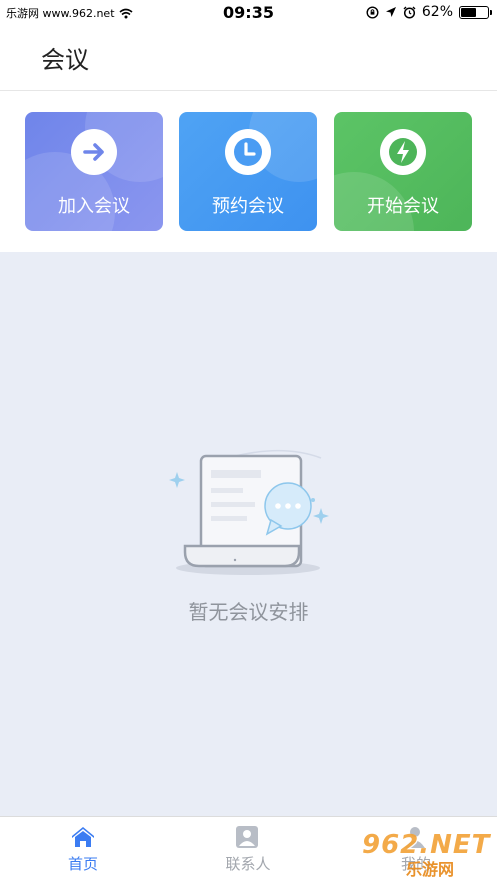  Describe the element at coordinates (83, 850) in the screenshot. I see `tab-home: 首页` at that location.